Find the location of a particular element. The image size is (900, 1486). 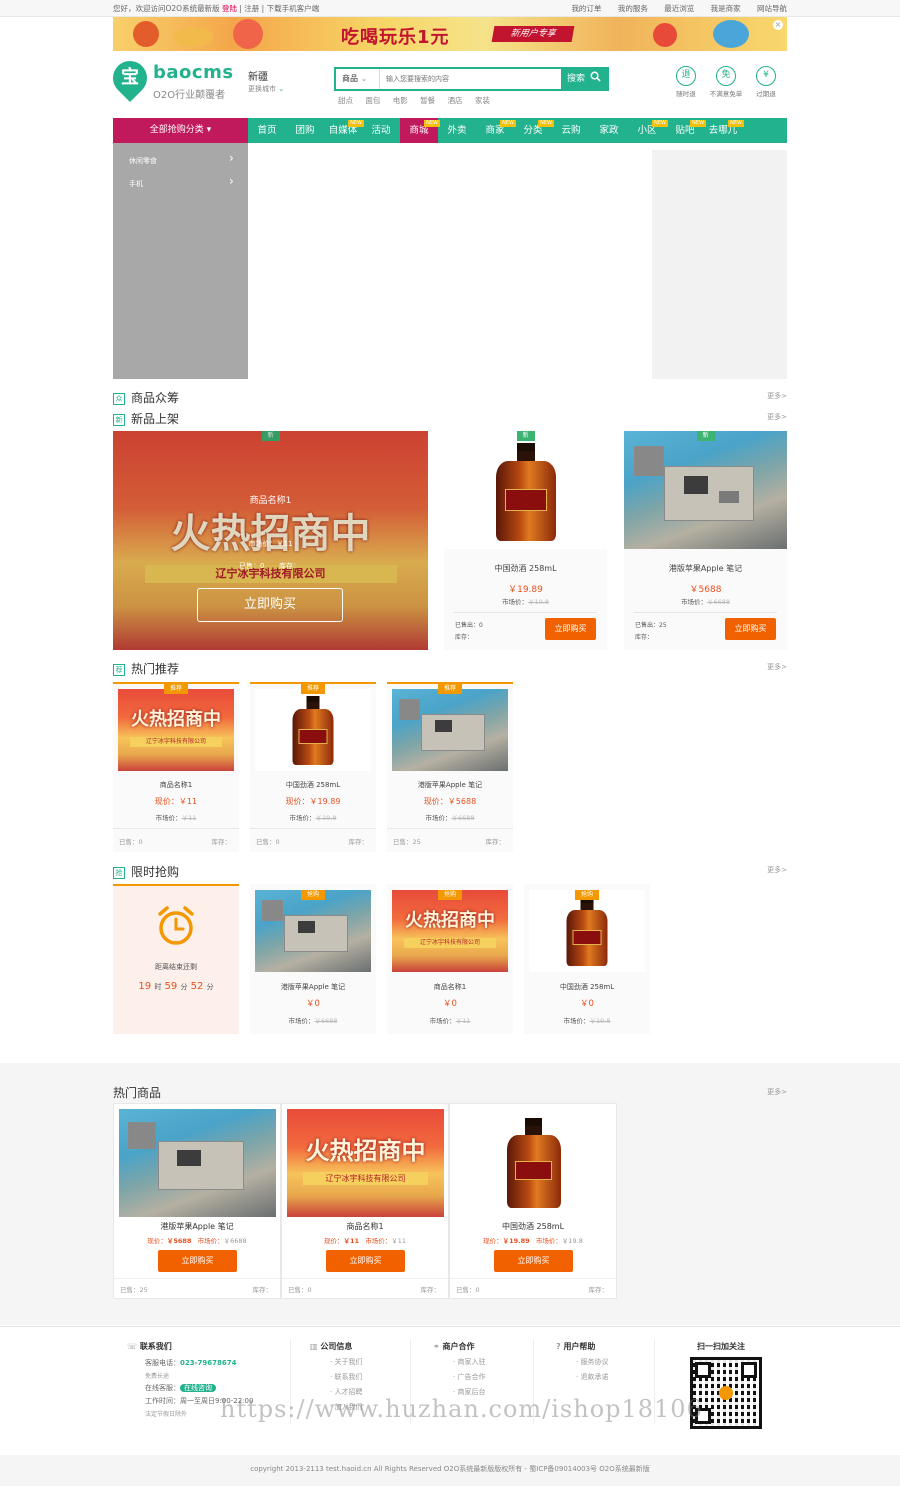

nav-item-label: 首页 is located at coordinates (267, 130).